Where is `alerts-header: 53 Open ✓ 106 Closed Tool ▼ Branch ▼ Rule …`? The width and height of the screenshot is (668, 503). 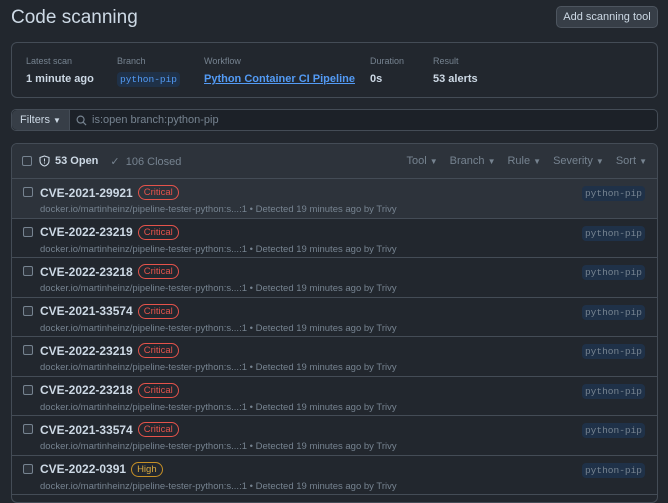 alerts-header: 53 Open ✓ 106 Closed Tool ▼ Branch ▼ Rule … is located at coordinates (334, 161).